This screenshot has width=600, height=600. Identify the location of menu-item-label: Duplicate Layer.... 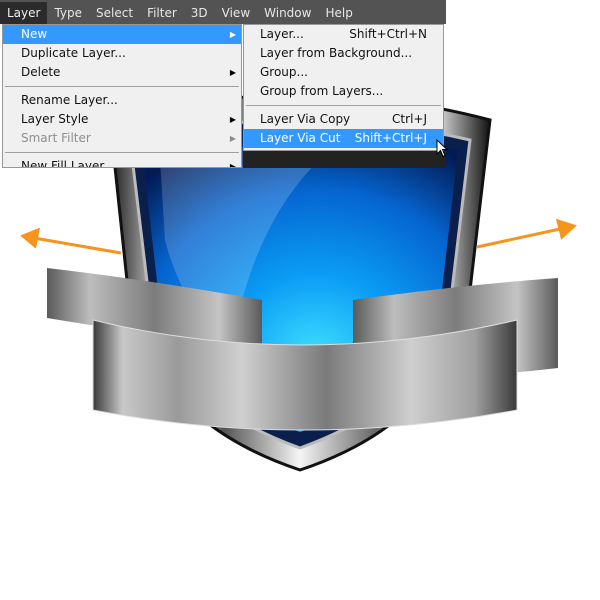
(73, 53).